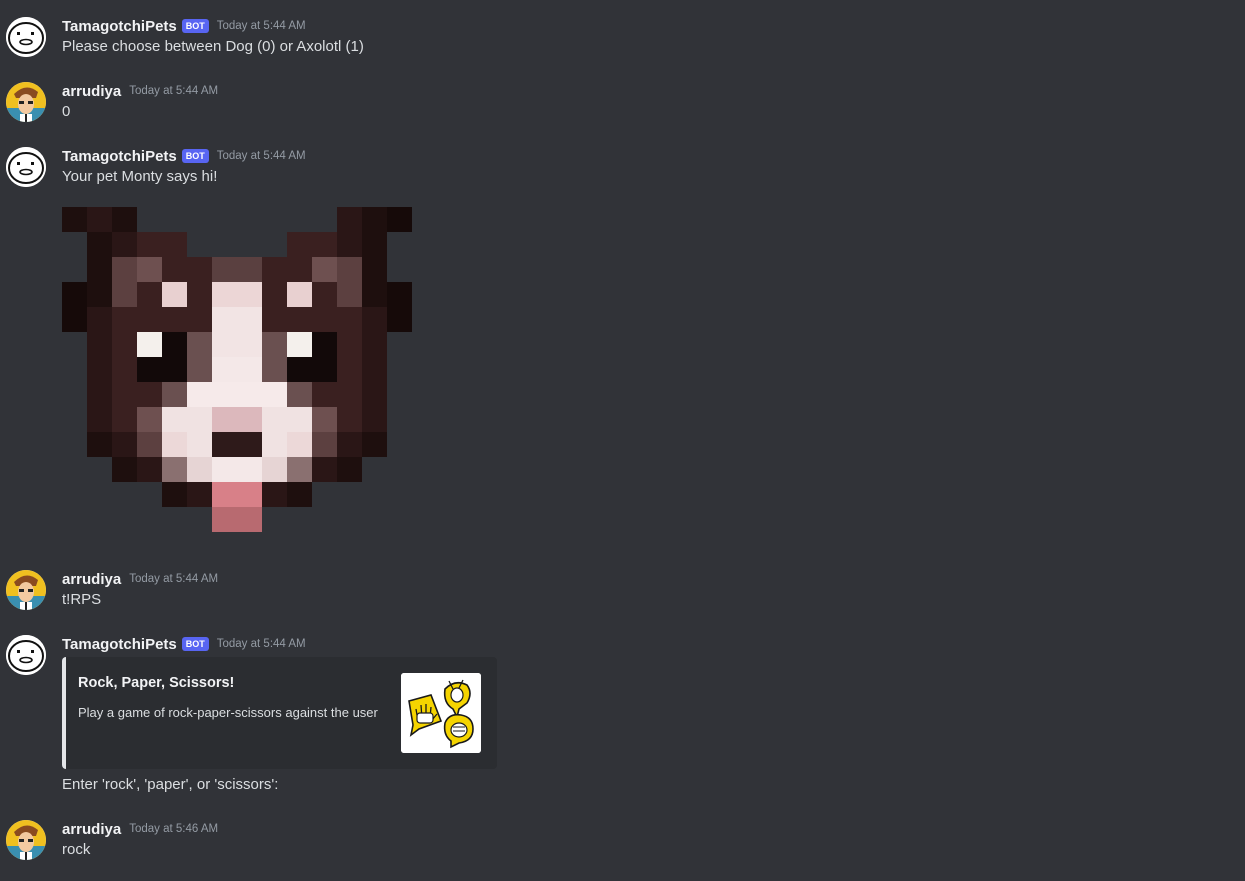 This screenshot has height=881, width=1245. What do you see at coordinates (66, 111) in the screenshot?
I see `message-text: 0` at bounding box center [66, 111].